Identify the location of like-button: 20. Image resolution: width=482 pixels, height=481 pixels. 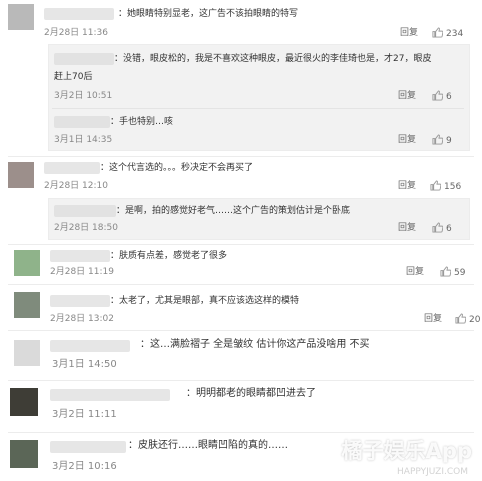
(467, 319).